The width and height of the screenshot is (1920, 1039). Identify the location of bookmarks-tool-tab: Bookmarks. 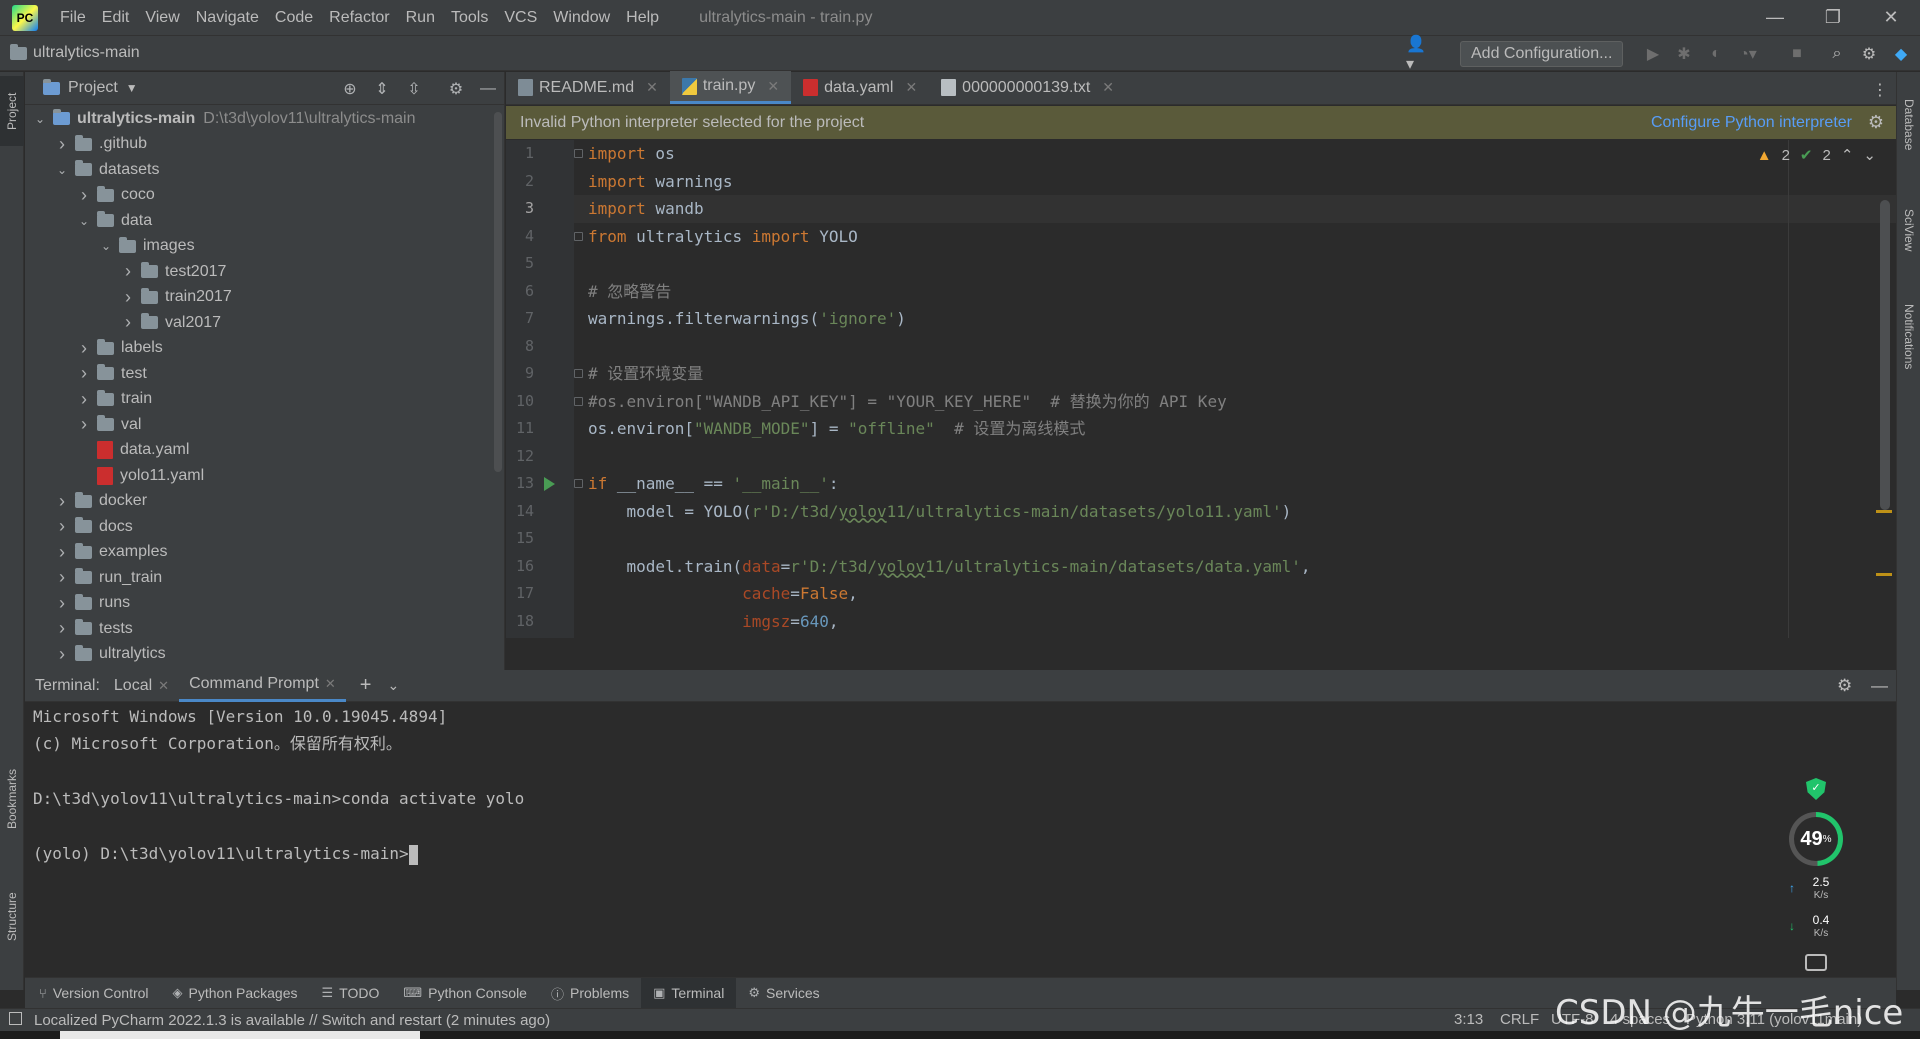
(12, 799).